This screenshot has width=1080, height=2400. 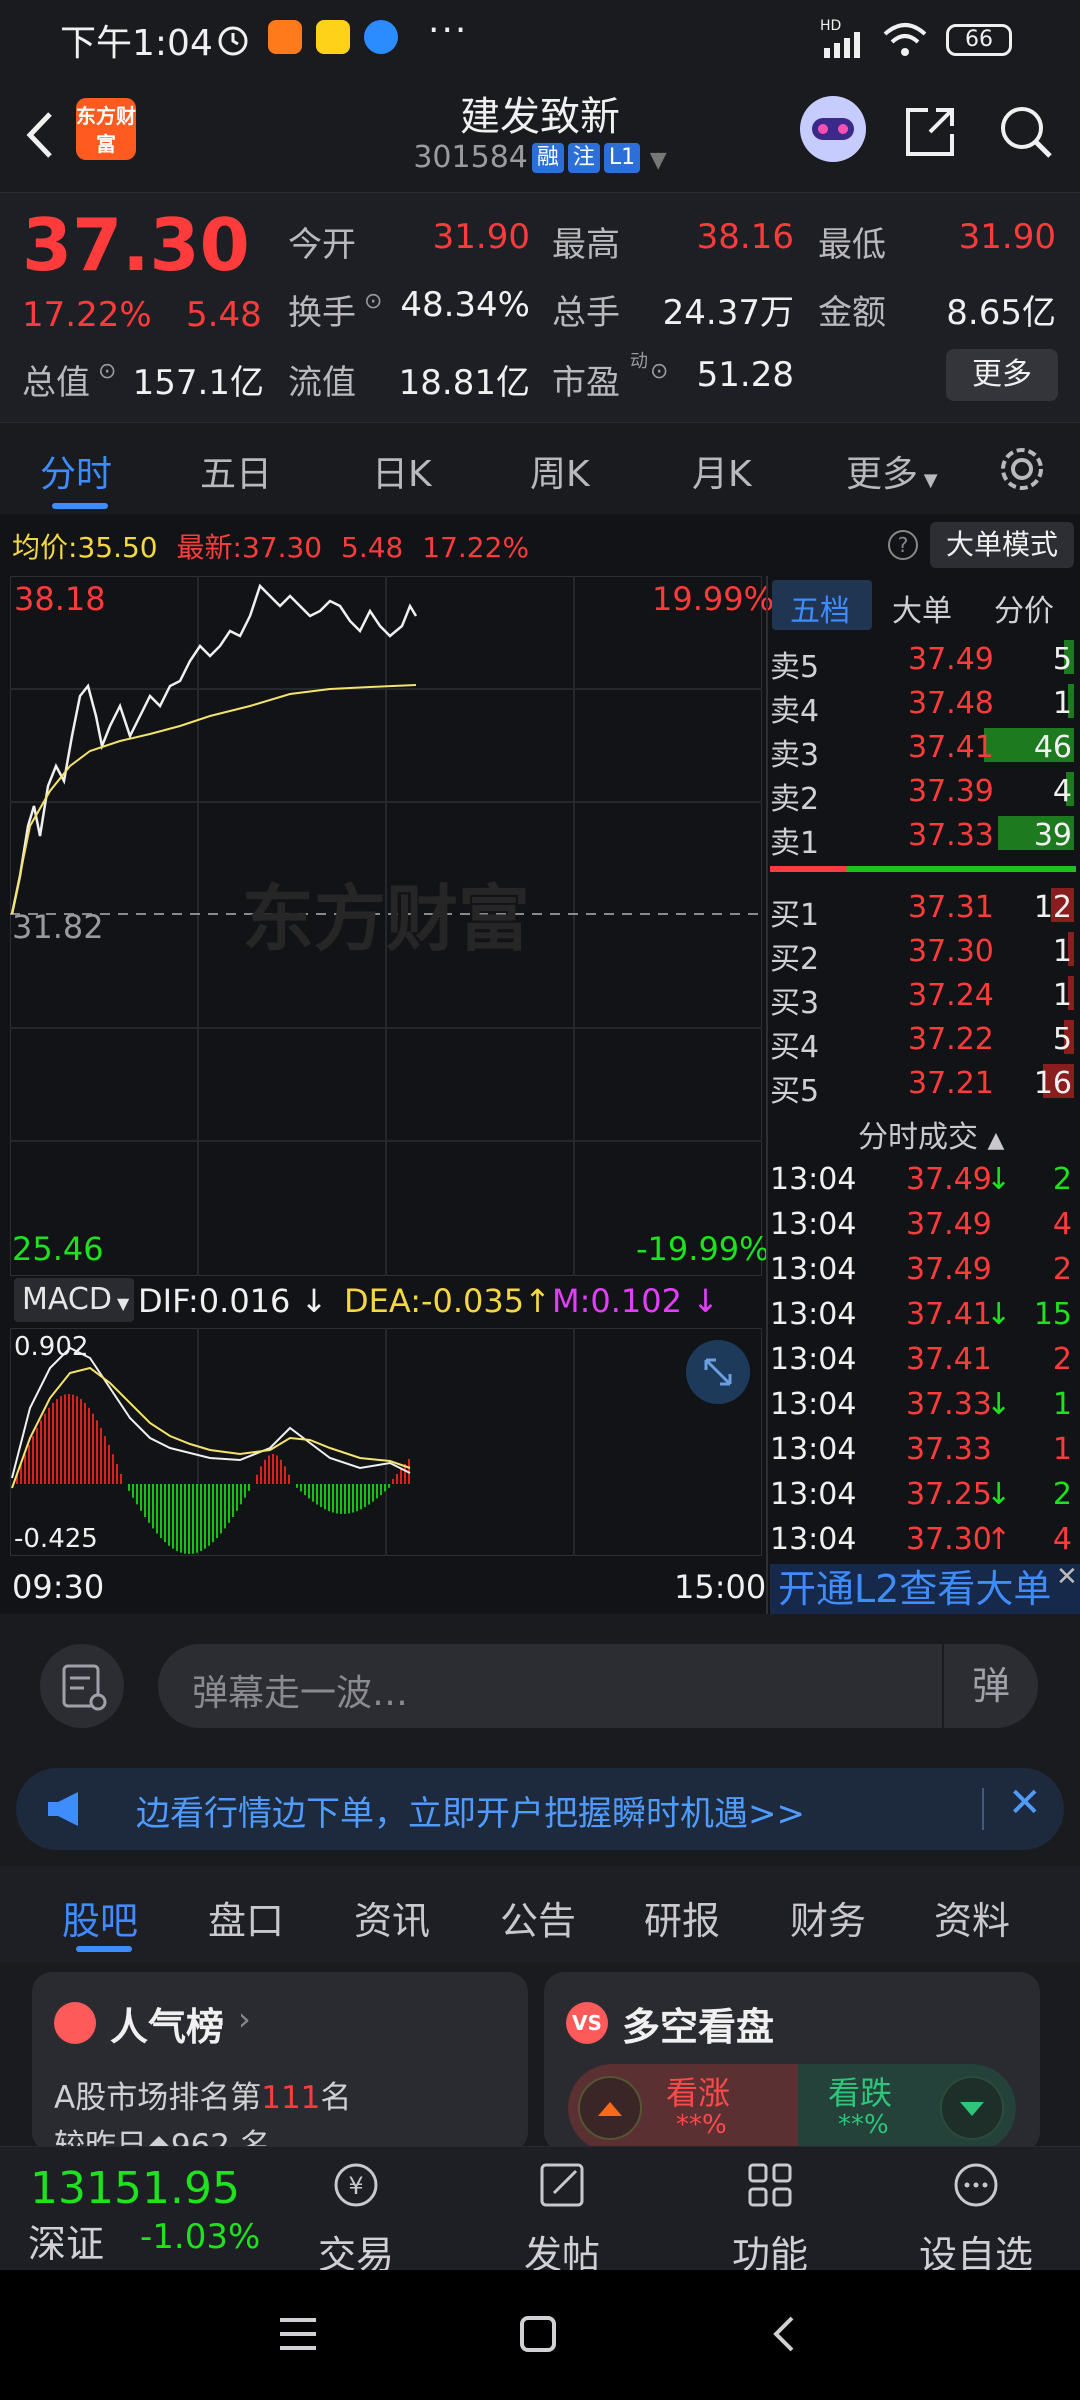 I want to click on ob-tab-five-levels: 五档, so click(x=820, y=608).